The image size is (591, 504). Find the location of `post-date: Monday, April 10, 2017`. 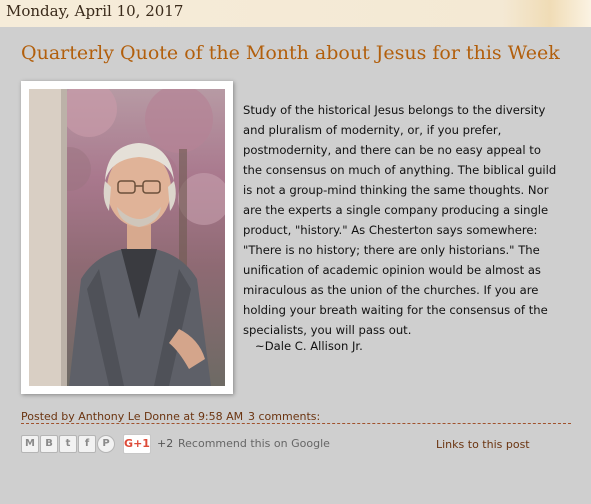

post-date: Monday, April 10, 2017 is located at coordinates (95, 11).